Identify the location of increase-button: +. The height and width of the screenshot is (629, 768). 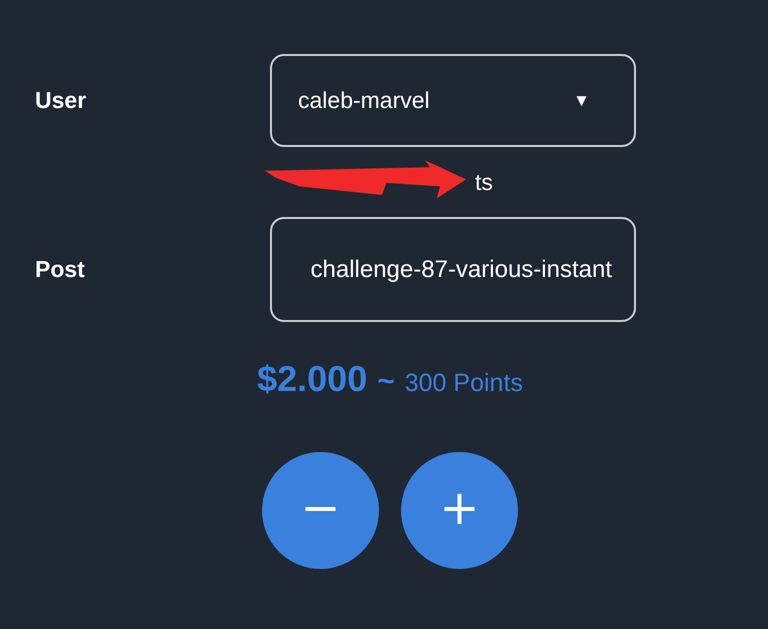
(459, 510).